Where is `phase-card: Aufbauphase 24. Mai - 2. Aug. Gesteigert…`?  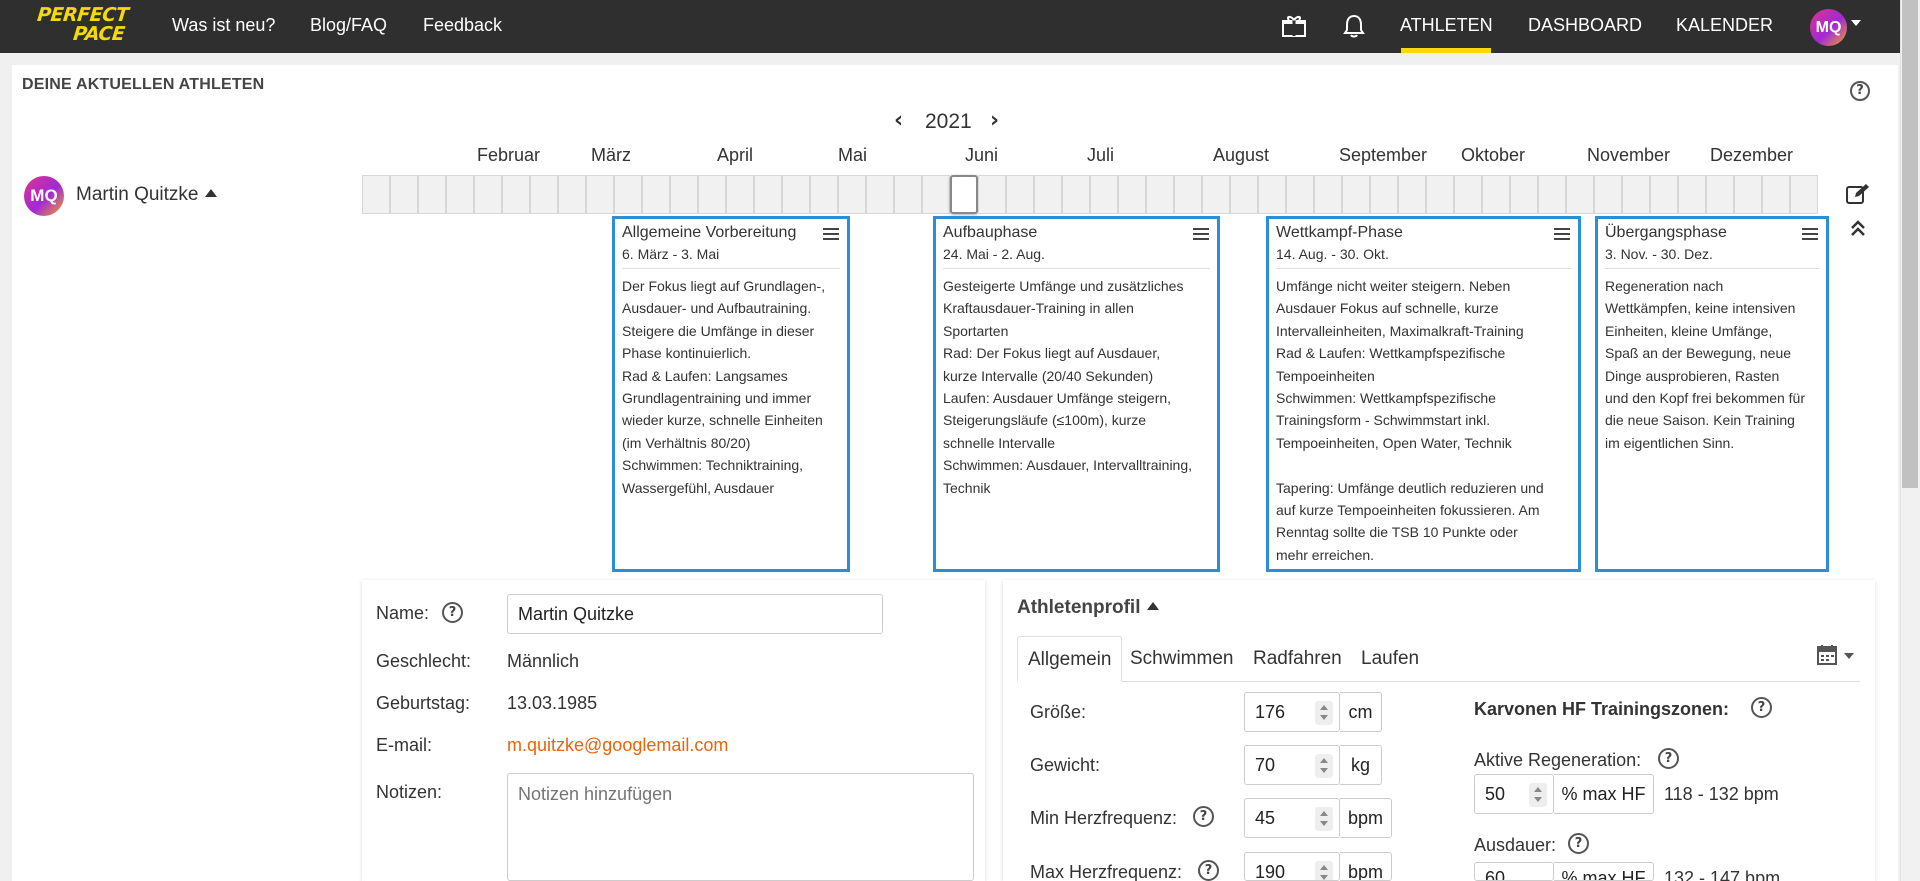 phase-card: Aufbauphase 24. Mai - 2. Aug. Gesteigert… is located at coordinates (1076, 394).